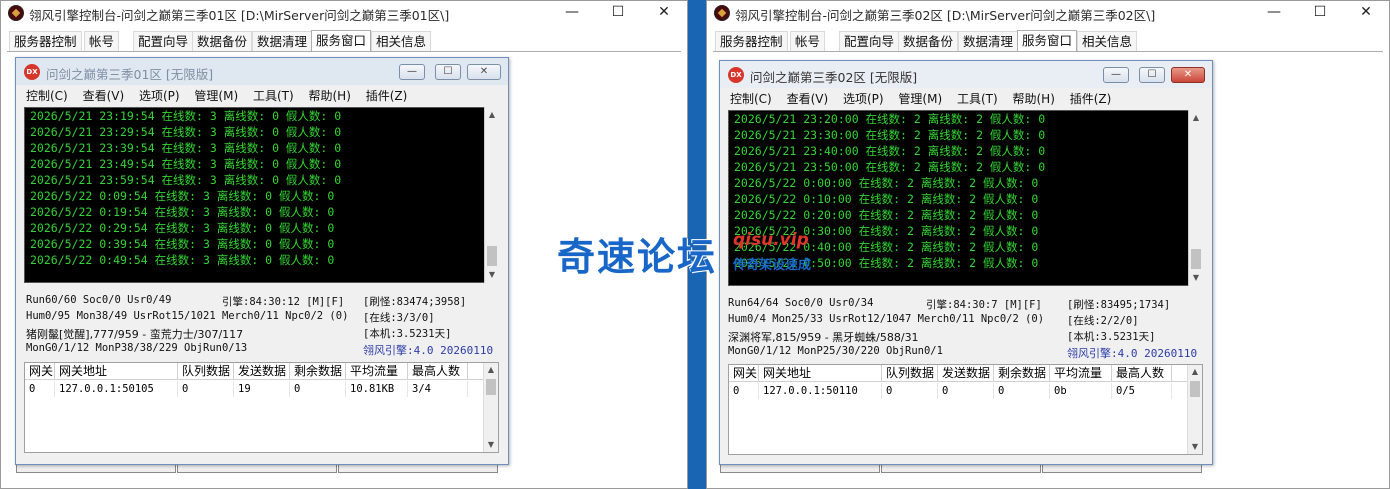 The width and height of the screenshot is (1390, 489). Describe the element at coordinates (186, 180) in the screenshot. I see `log-line: 2026/5/21 23:59:54 在线数: 3 离线数: 0 假人数: 0` at that location.